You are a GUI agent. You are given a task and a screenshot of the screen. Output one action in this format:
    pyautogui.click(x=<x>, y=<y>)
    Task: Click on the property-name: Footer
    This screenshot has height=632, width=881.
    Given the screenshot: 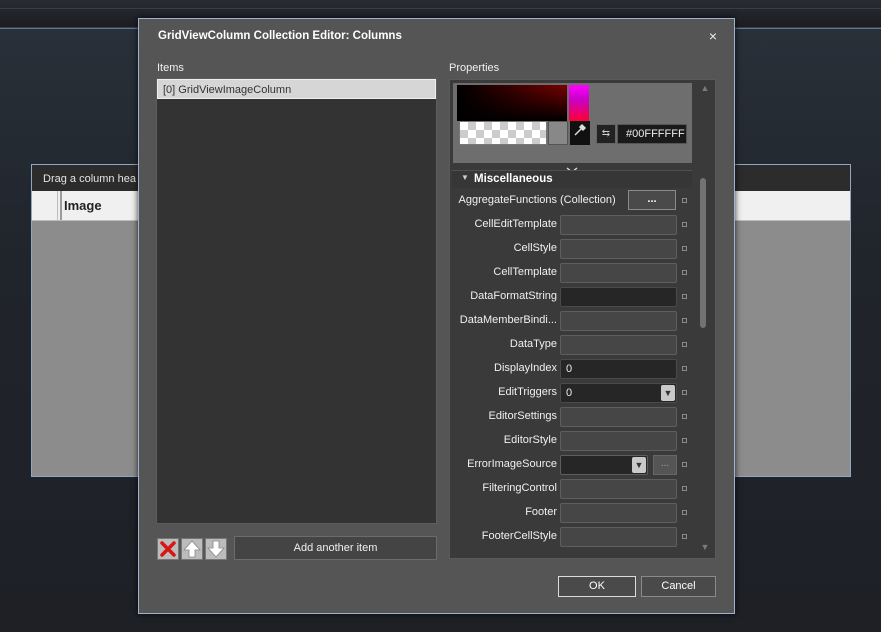 What is the action you would take?
    pyautogui.click(x=541, y=512)
    